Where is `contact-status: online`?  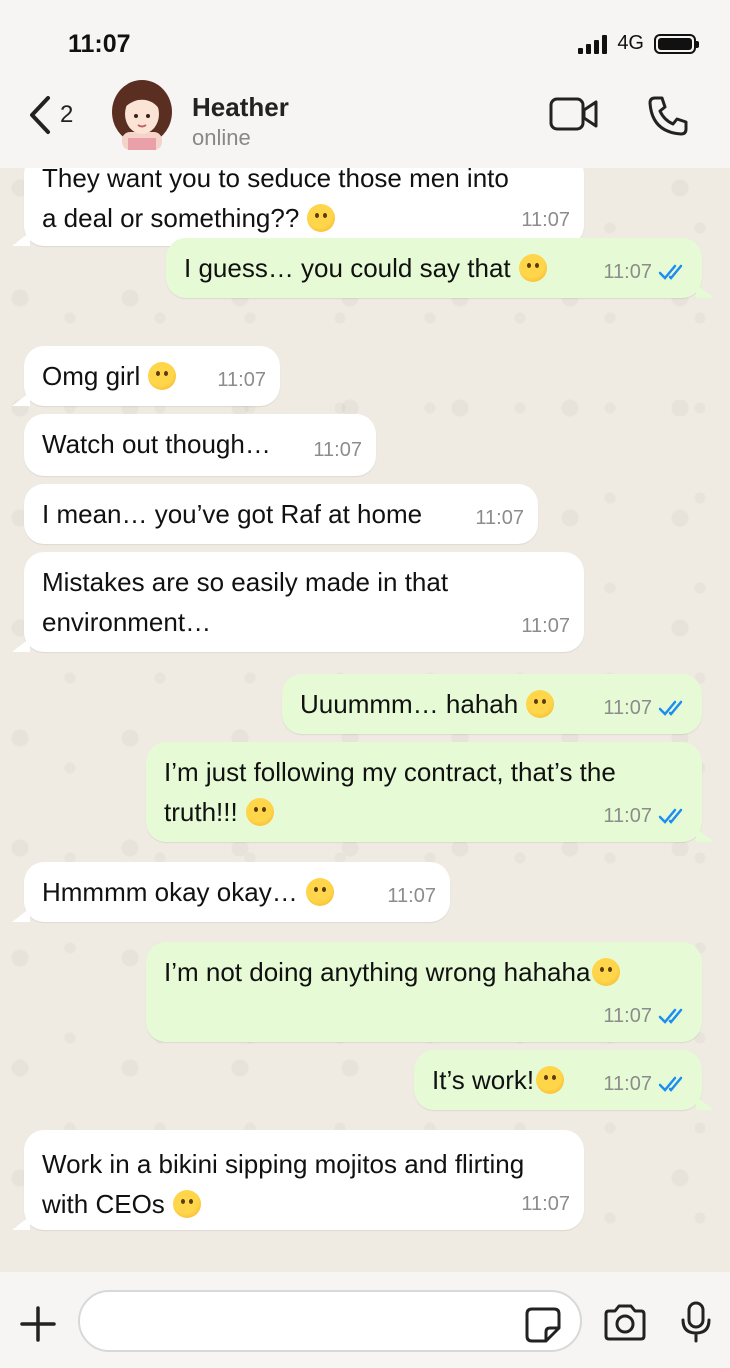
contact-status: online is located at coordinates (221, 137).